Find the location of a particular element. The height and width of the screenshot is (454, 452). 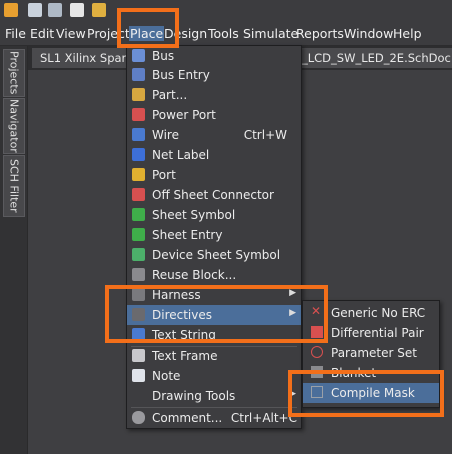

device-sheet-symbol-icon is located at coordinates (138, 254).